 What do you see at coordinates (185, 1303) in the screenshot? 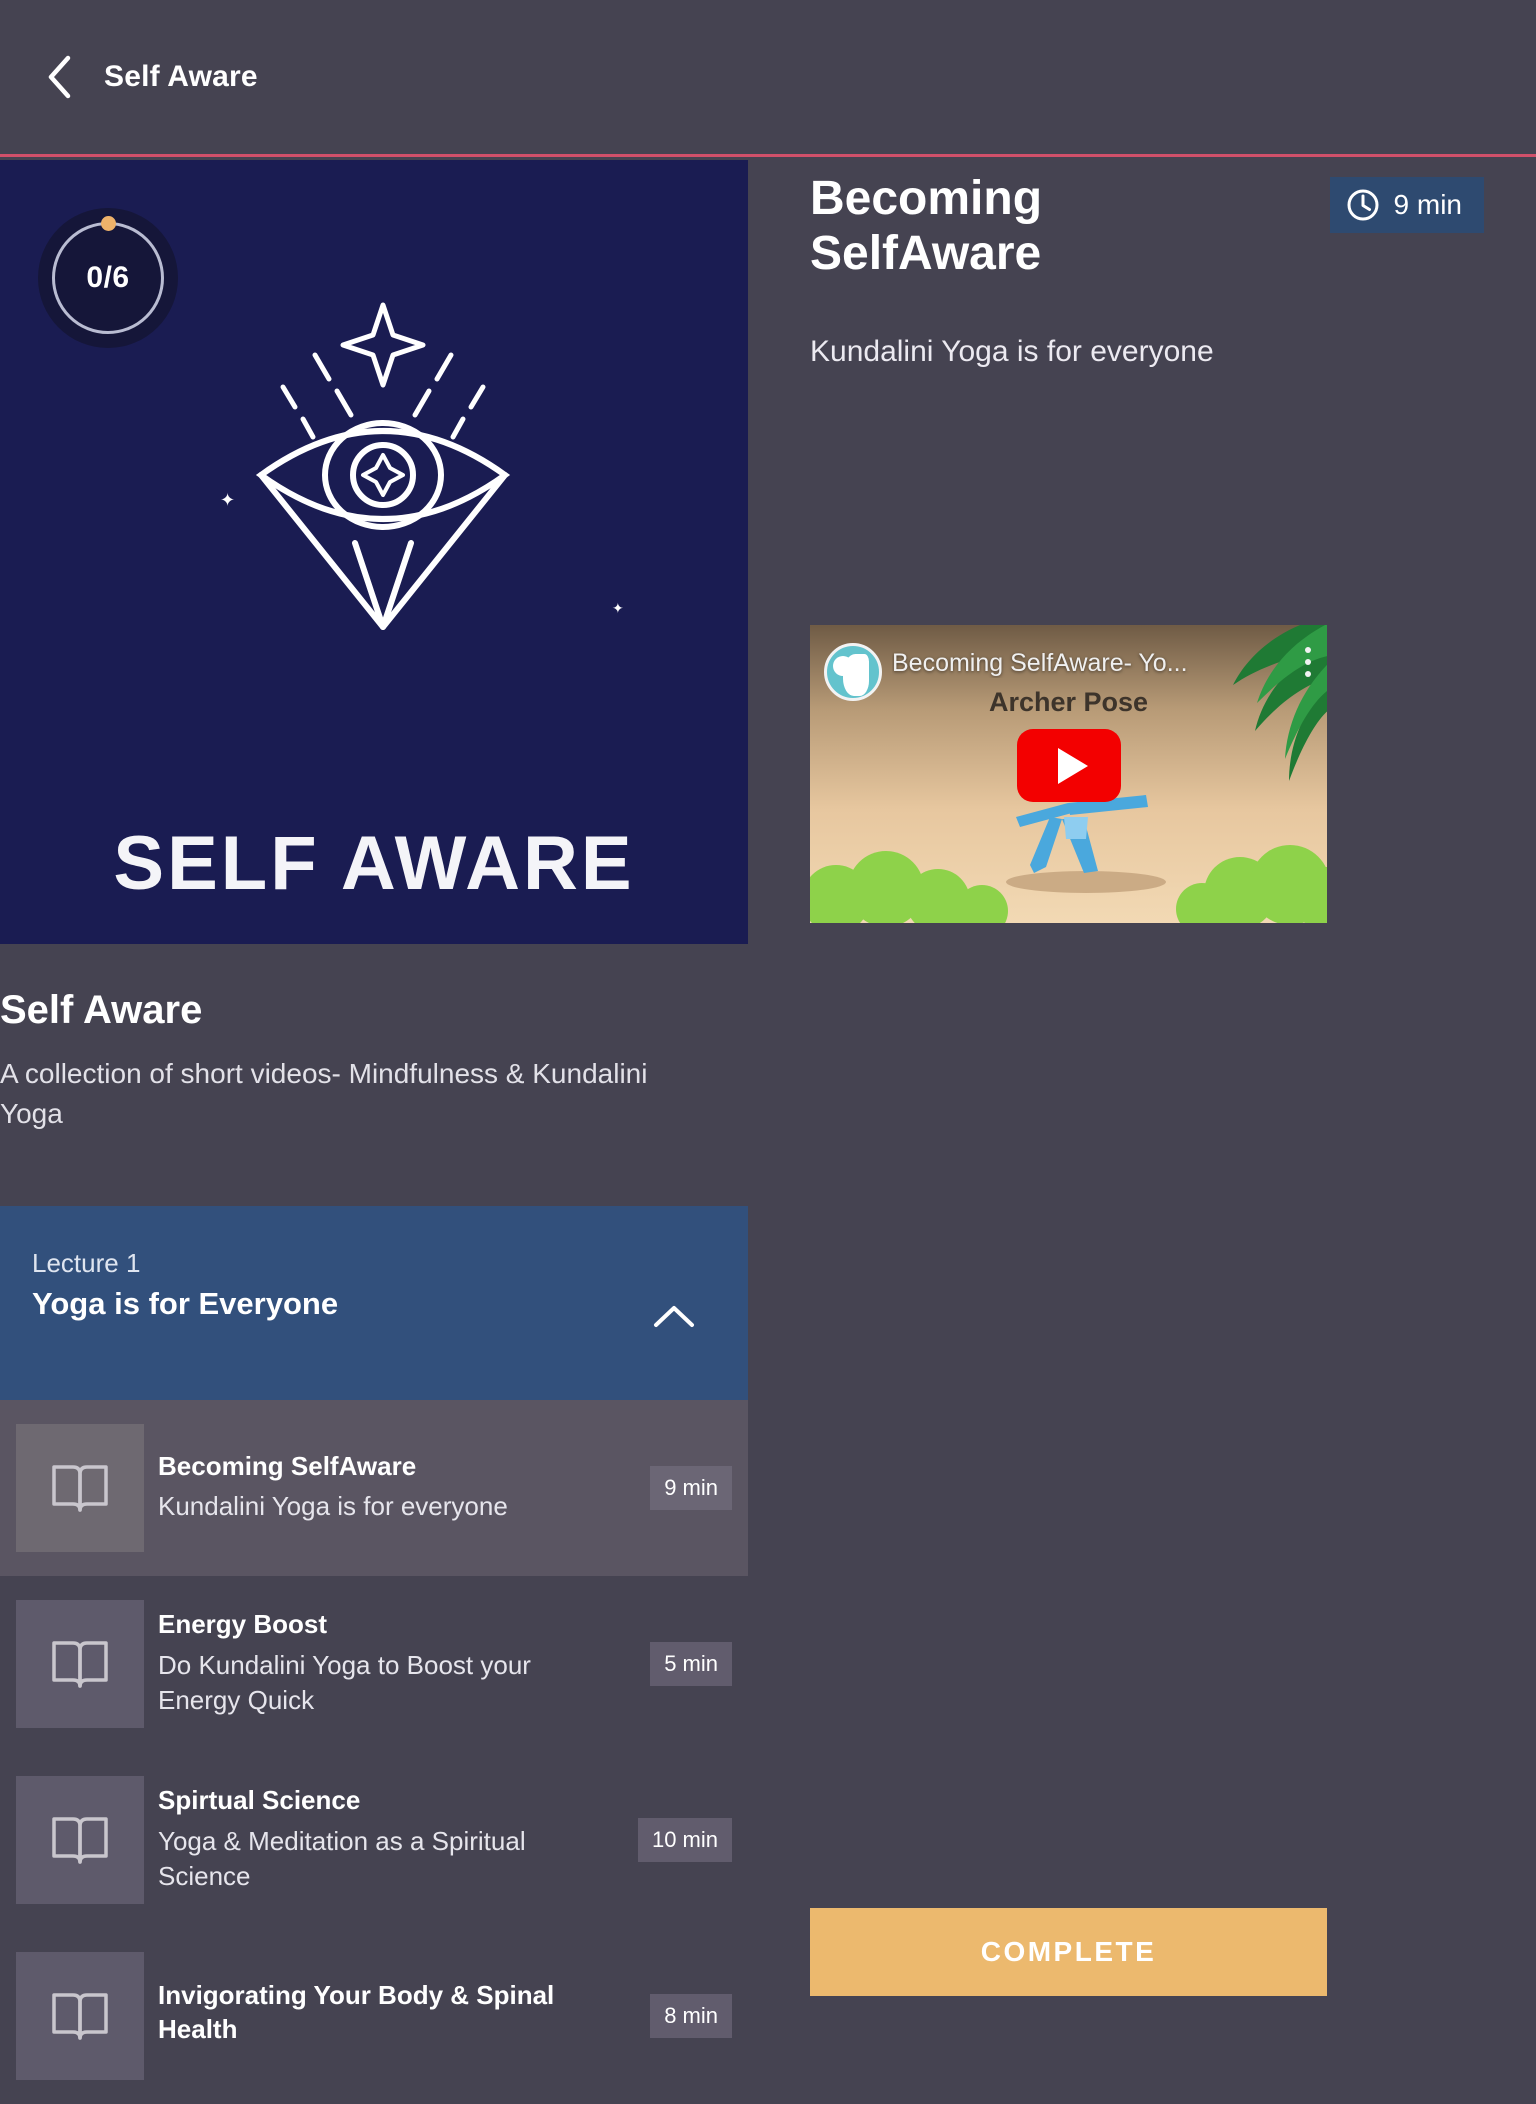
I see `lecture-title: Yoga is for Everyone` at bounding box center [185, 1303].